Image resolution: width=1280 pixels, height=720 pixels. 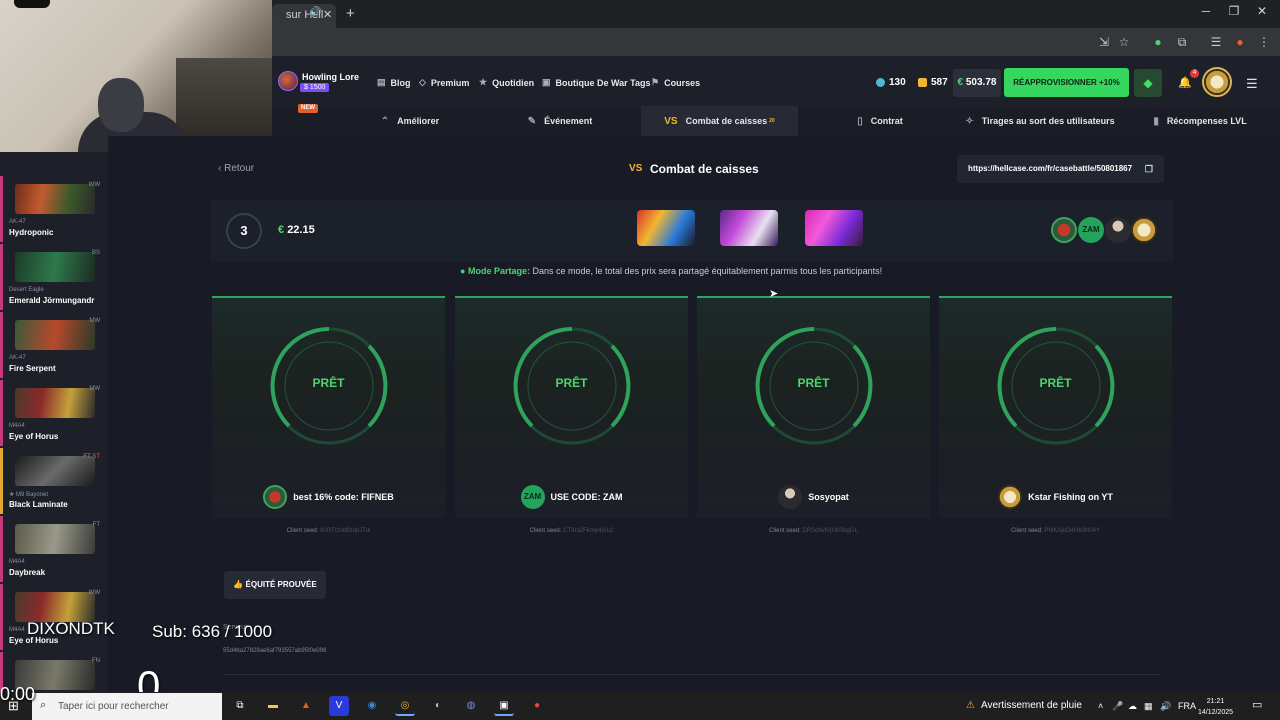 I want to click on player-name: best 16% code: FIFNEB, so click(x=328, y=497).